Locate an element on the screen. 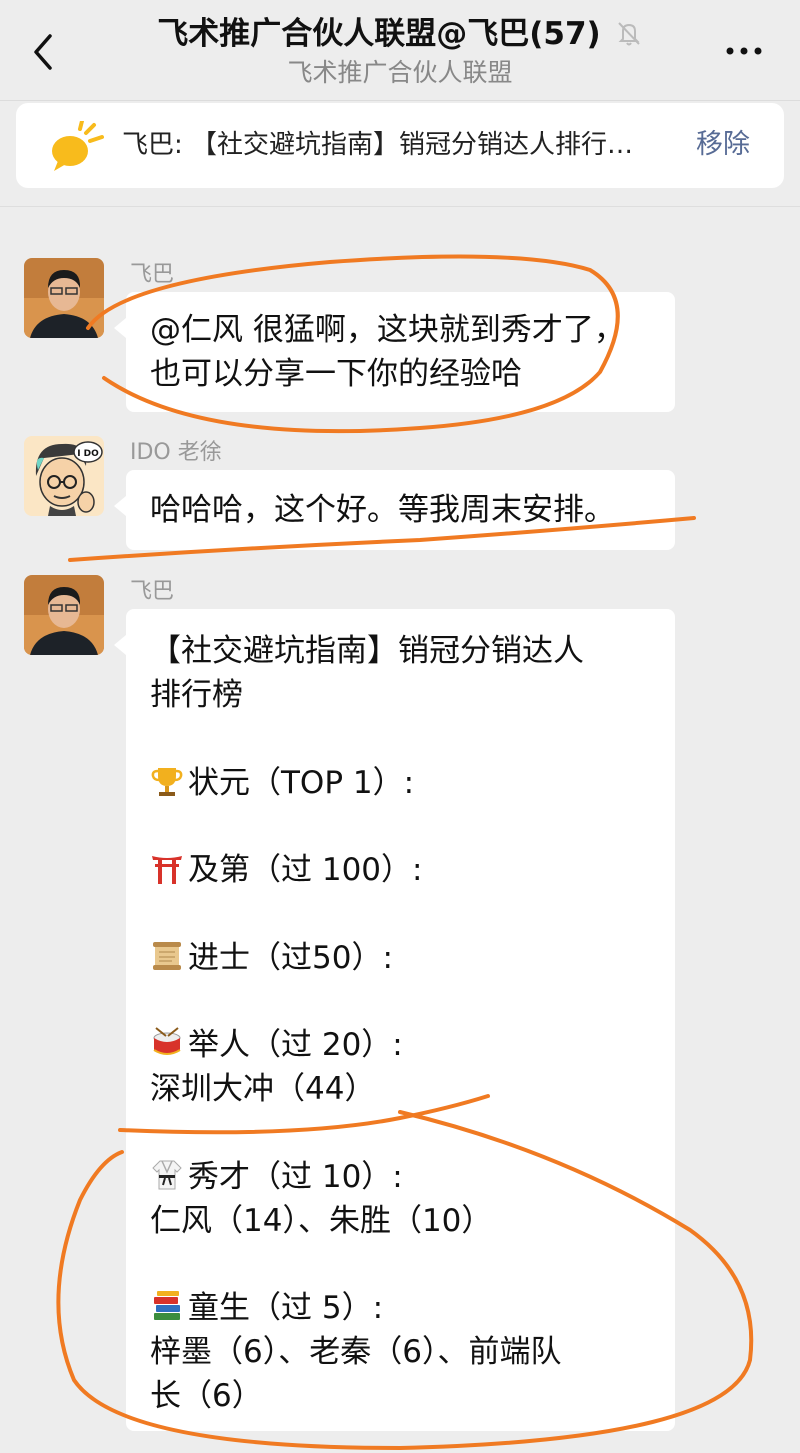  rank-line: 秀才（过 10）: is located at coordinates (400, 1177).